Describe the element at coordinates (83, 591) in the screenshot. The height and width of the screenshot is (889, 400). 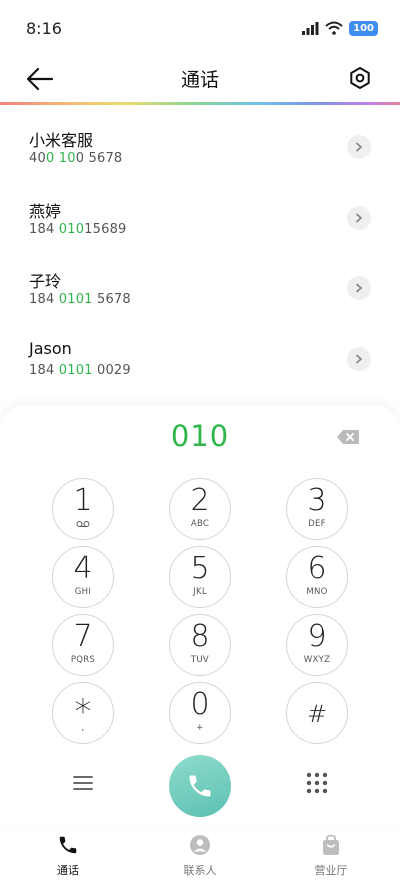
I see `key-letters: GHI` at that location.